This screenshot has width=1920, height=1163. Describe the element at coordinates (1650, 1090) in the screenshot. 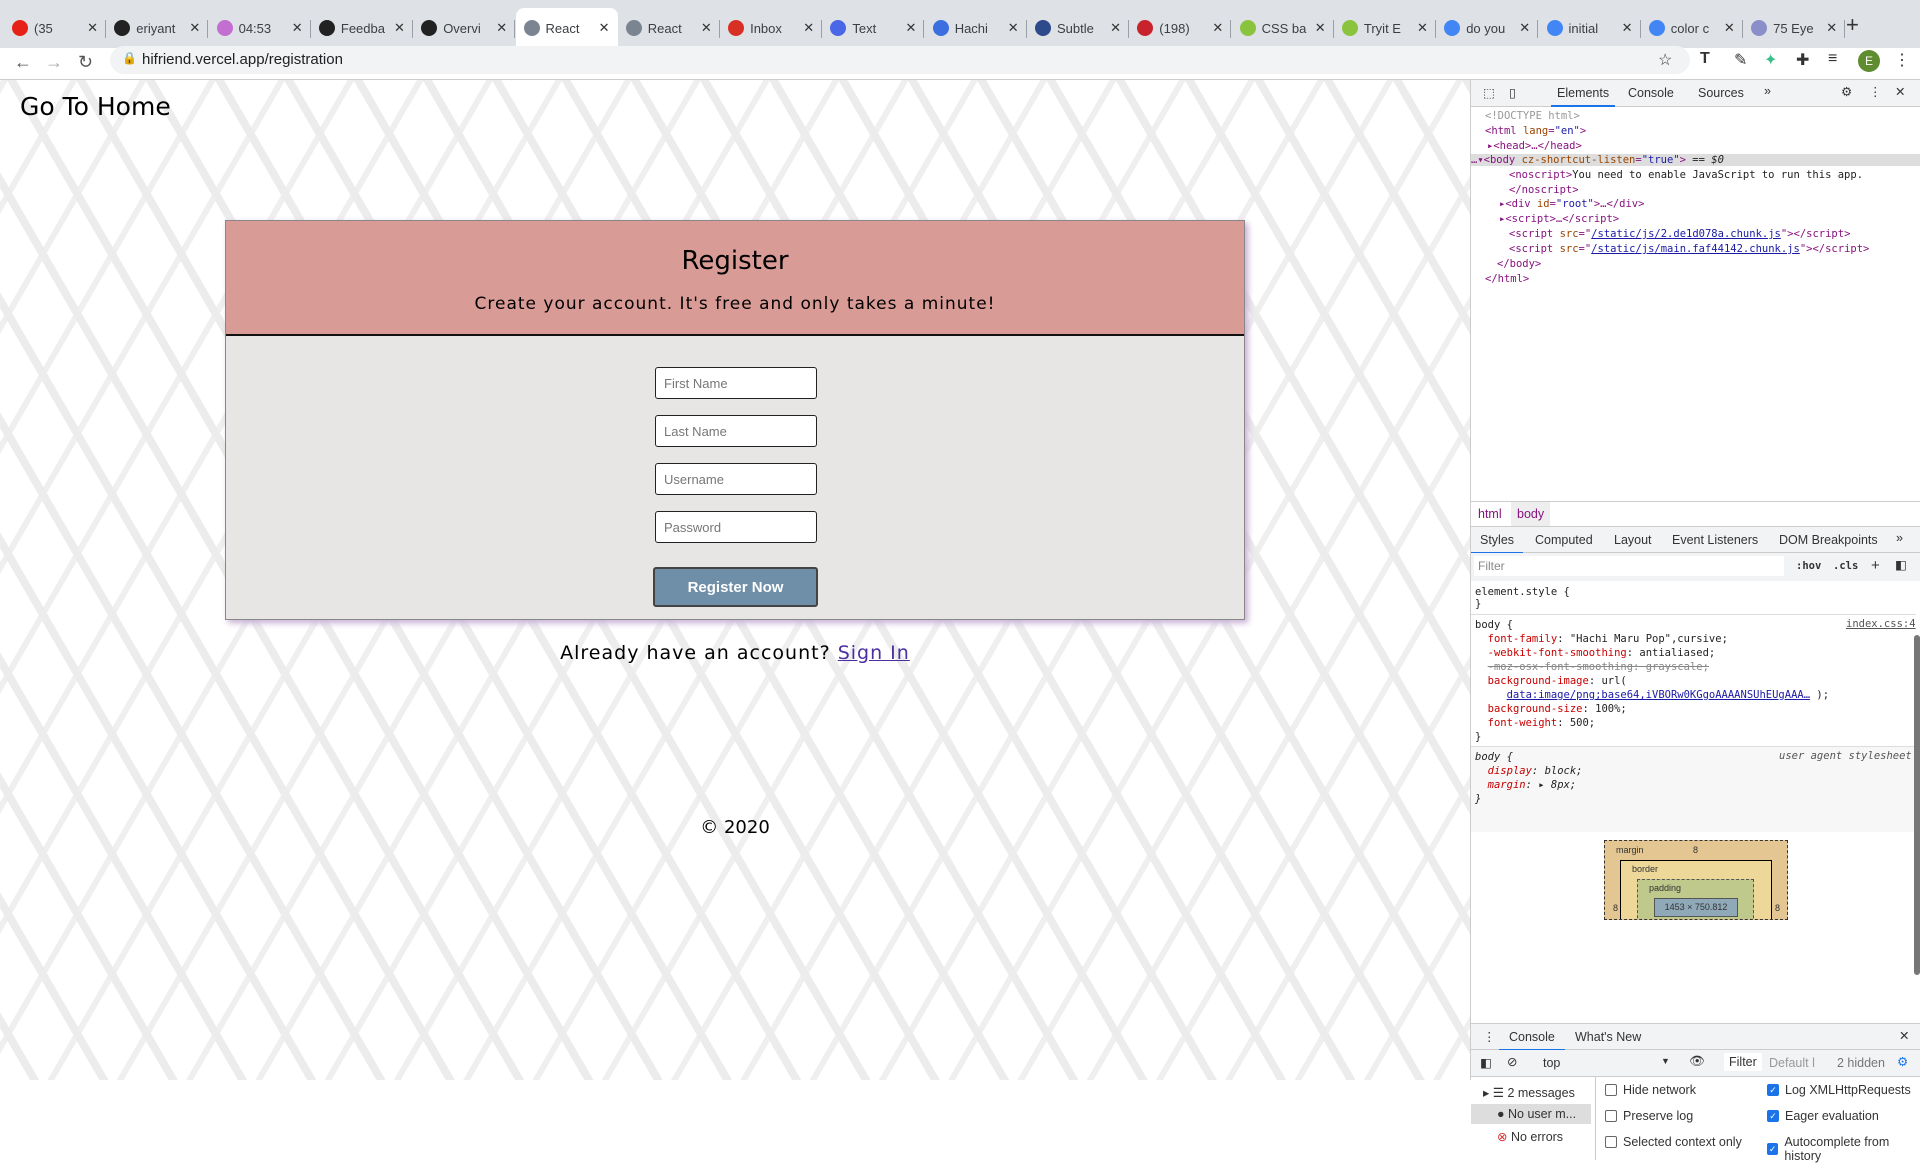

I see `console-option: Hide network` at that location.